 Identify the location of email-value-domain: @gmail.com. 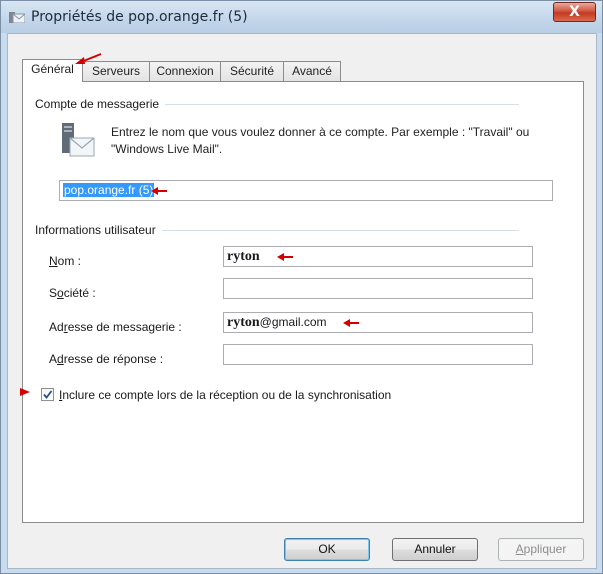
(293, 322).